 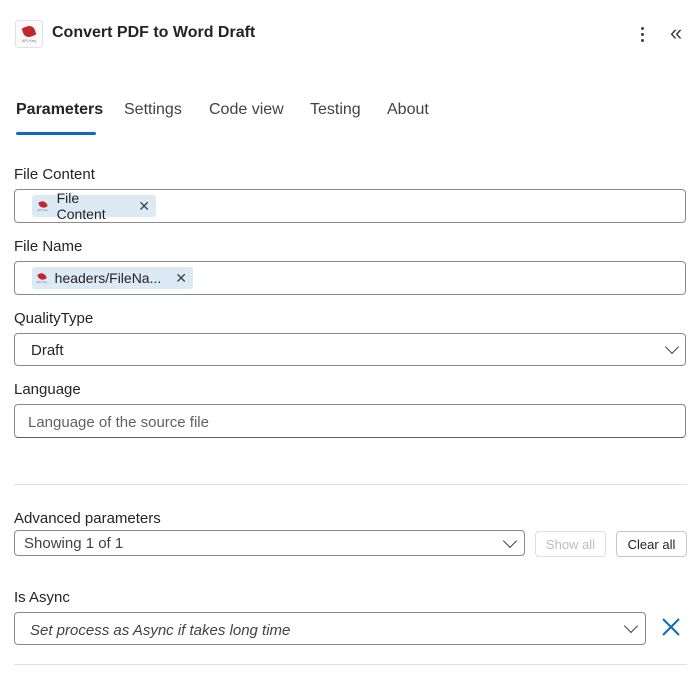 What do you see at coordinates (59, 110) in the screenshot?
I see `tab-parameters: Parameters` at bounding box center [59, 110].